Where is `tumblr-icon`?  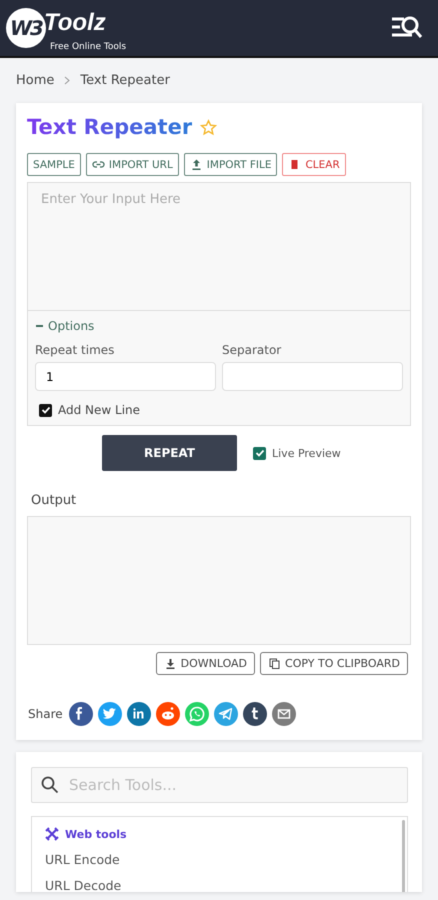 tumblr-icon is located at coordinates (254, 714).